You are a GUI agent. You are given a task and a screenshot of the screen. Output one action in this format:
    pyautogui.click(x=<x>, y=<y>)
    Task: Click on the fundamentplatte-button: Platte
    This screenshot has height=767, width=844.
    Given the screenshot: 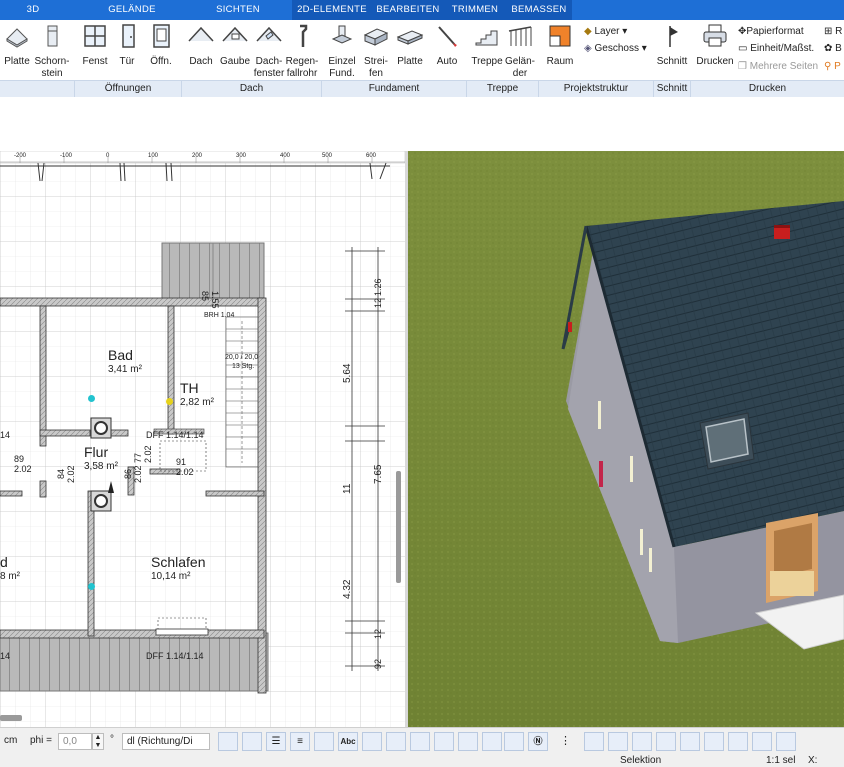 What is the action you would take?
    pyautogui.click(x=410, y=54)
    